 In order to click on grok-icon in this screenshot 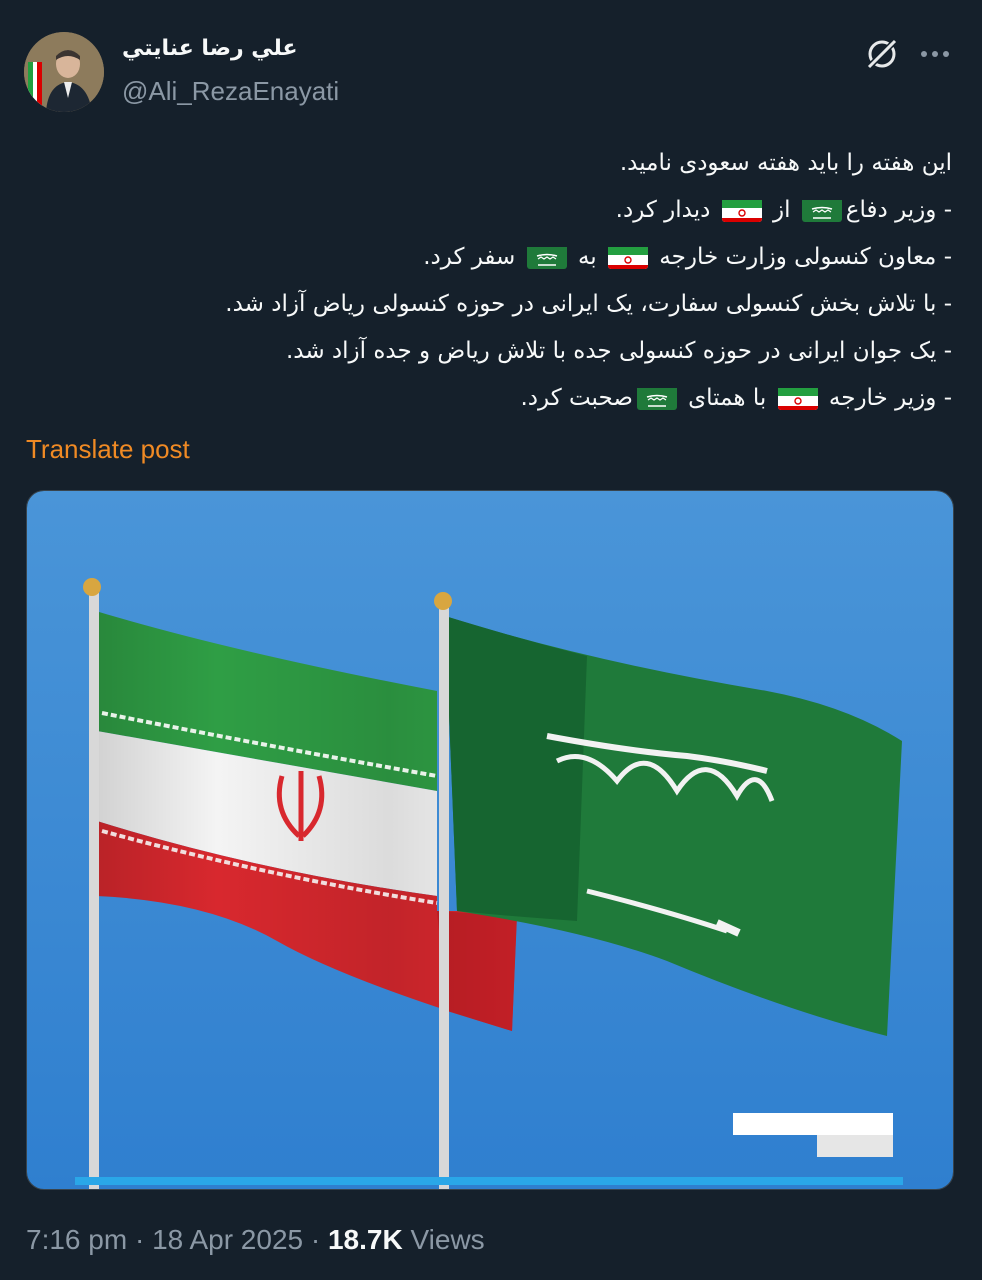, I will do `click(882, 54)`.